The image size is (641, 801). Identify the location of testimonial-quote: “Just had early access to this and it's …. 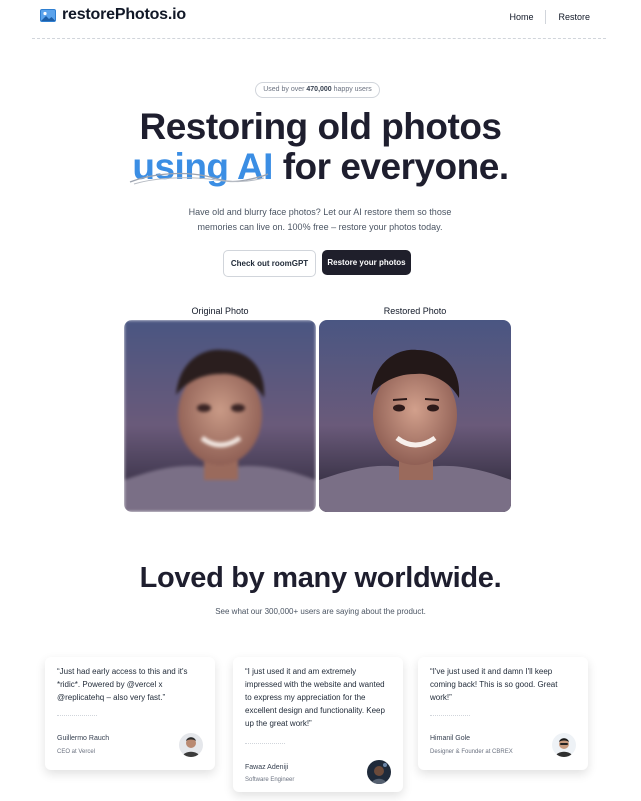
(122, 684).